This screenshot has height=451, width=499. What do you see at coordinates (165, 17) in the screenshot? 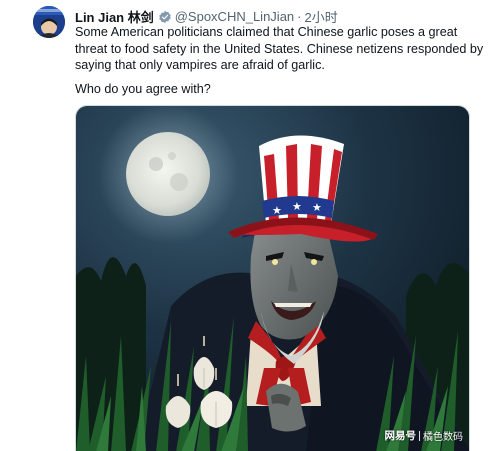
I see `verified-badge-icon` at bounding box center [165, 17].